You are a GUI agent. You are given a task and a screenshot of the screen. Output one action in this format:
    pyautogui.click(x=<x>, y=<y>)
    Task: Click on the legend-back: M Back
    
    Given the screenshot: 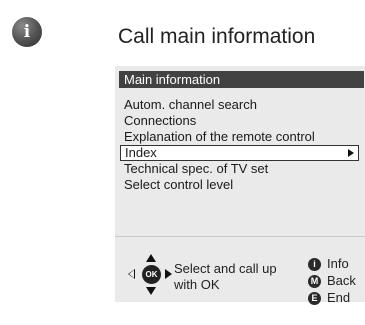 What is the action you would take?
    pyautogui.click(x=332, y=281)
    